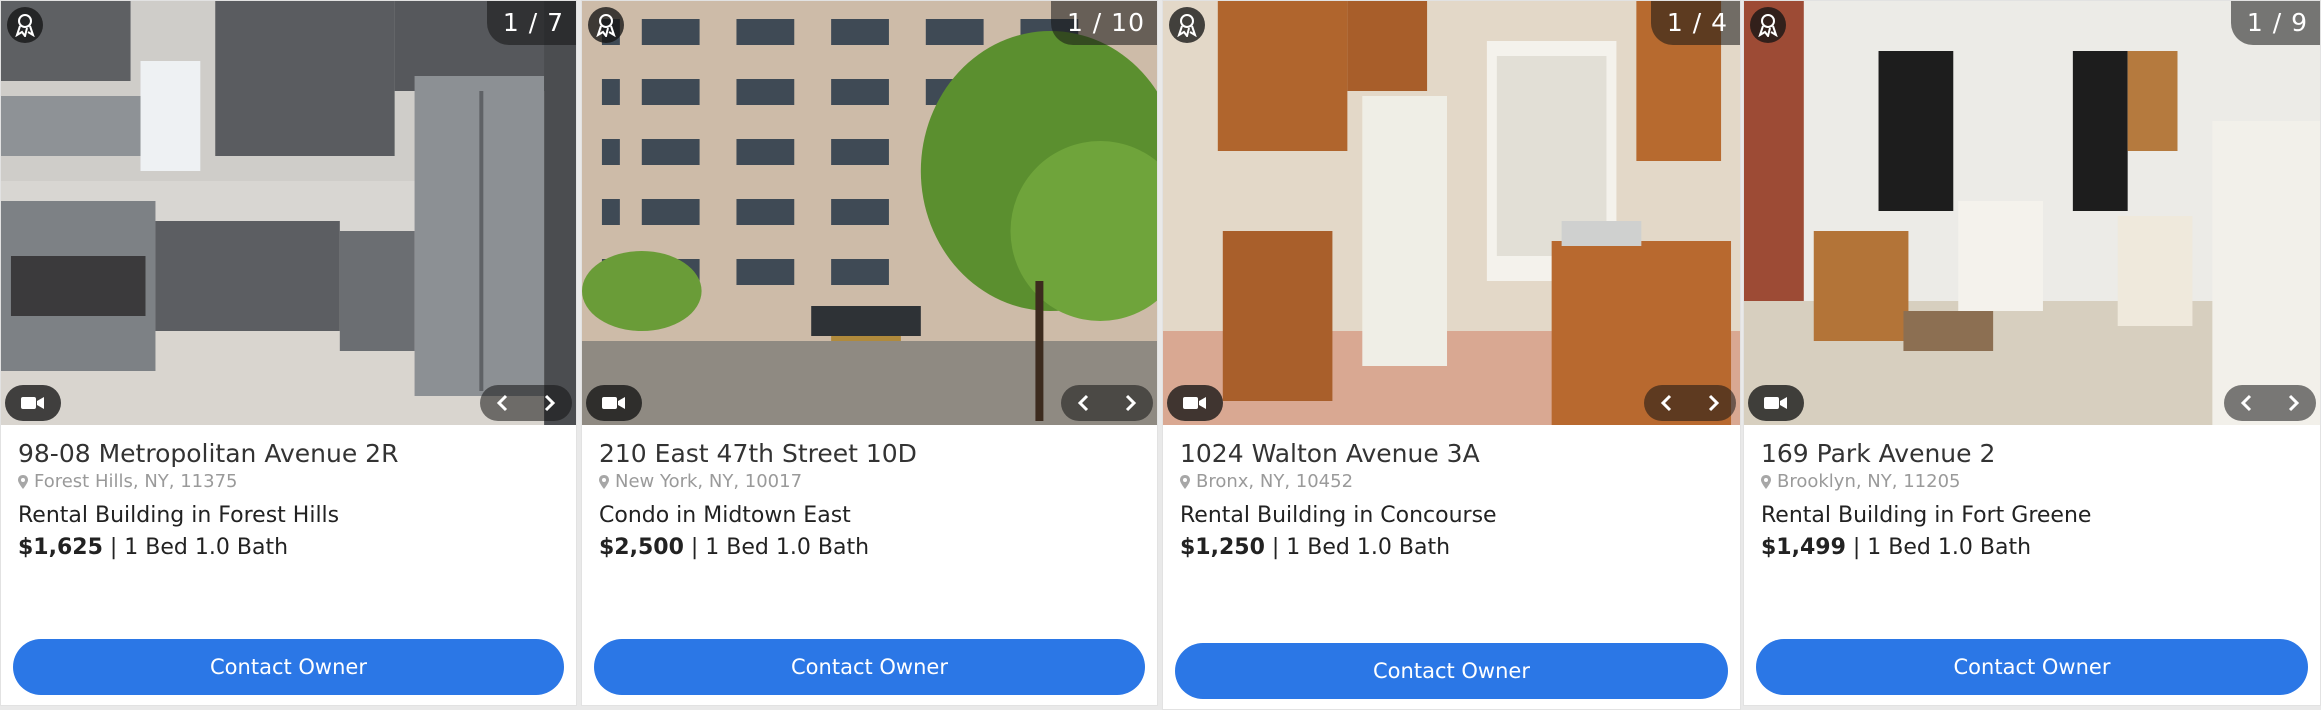 The image size is (2321, 710). Describe the element at coordinates (2275, 23) in the screenshot. I see `photo-counter: 1 / 9` at that location.